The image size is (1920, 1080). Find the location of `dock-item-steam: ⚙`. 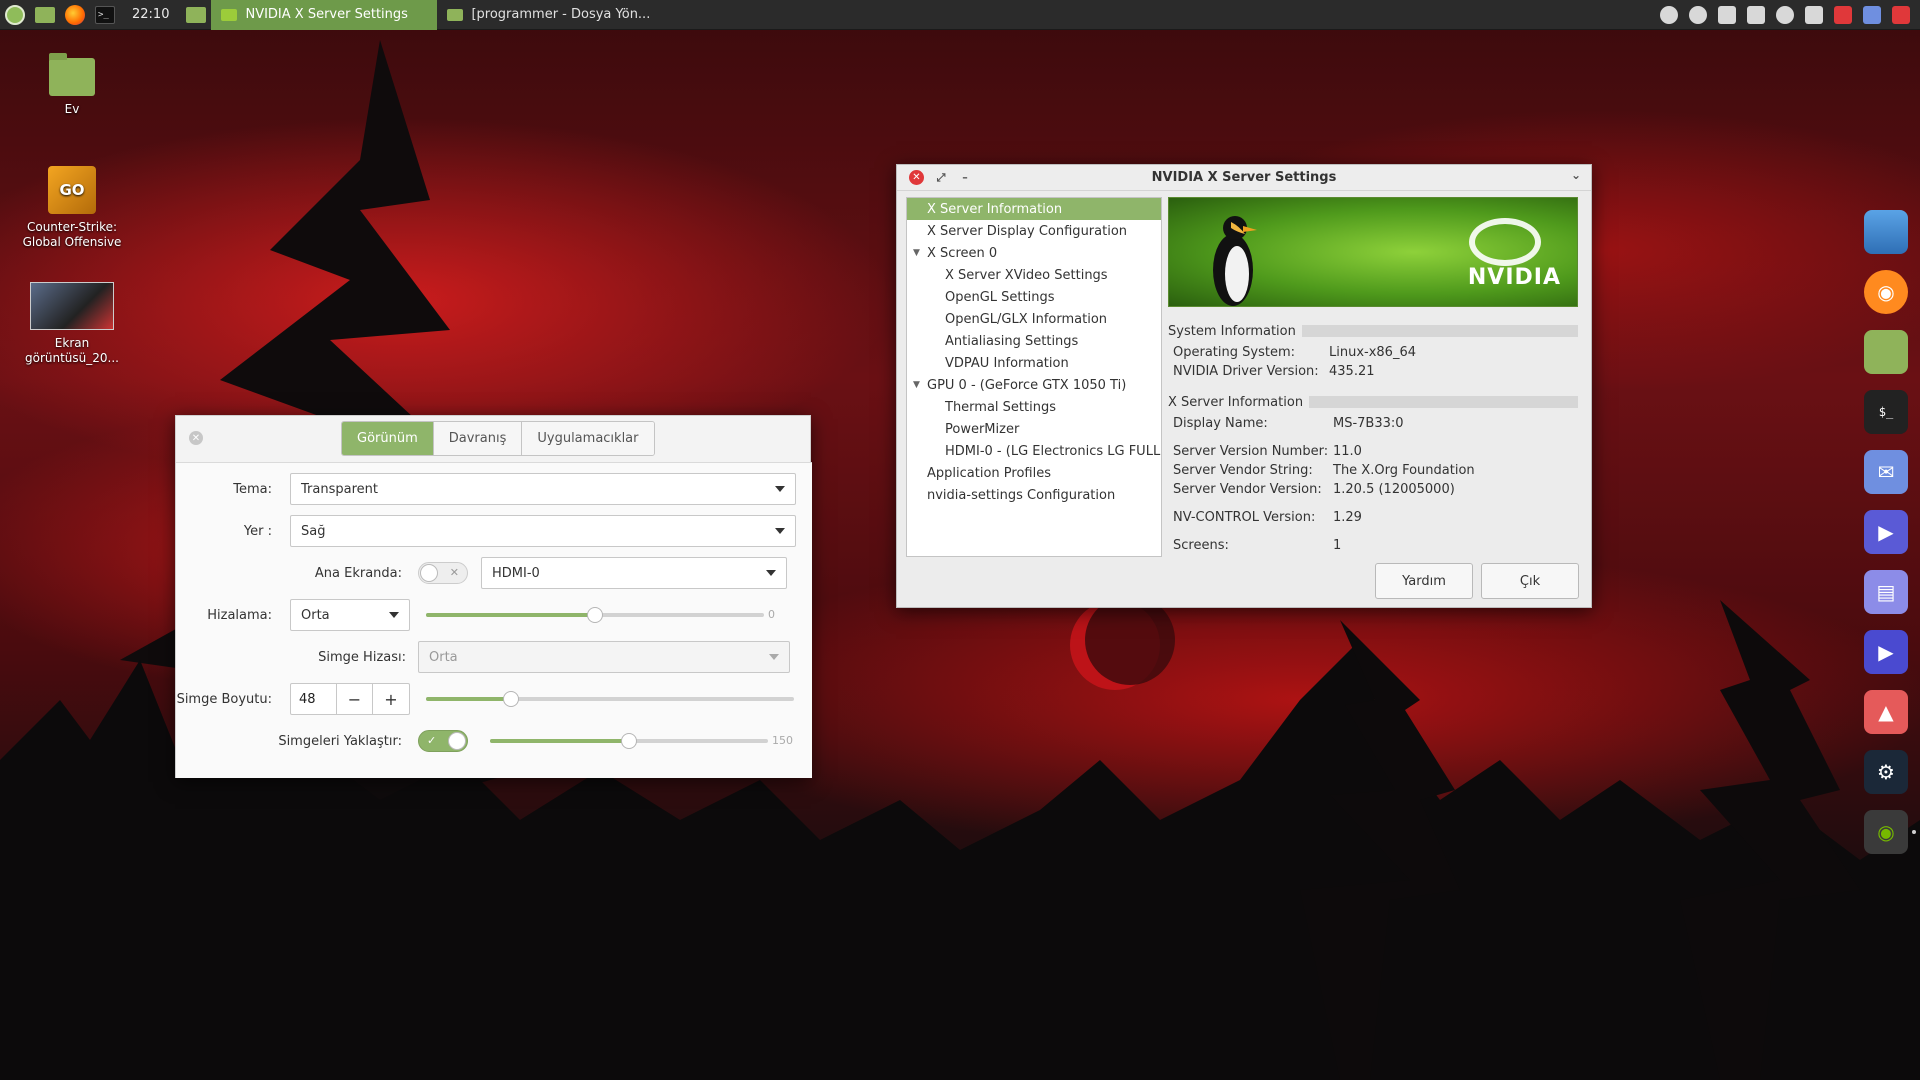

dock-item-steam: ⚙ is located at coordinates (1886, 772).